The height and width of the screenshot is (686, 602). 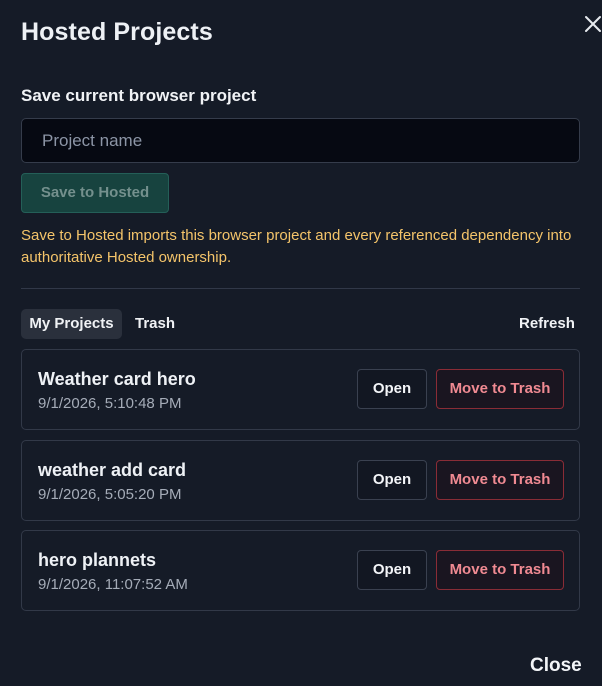 I want to click on project-name: hero plannets, so click(x=97, y=560).